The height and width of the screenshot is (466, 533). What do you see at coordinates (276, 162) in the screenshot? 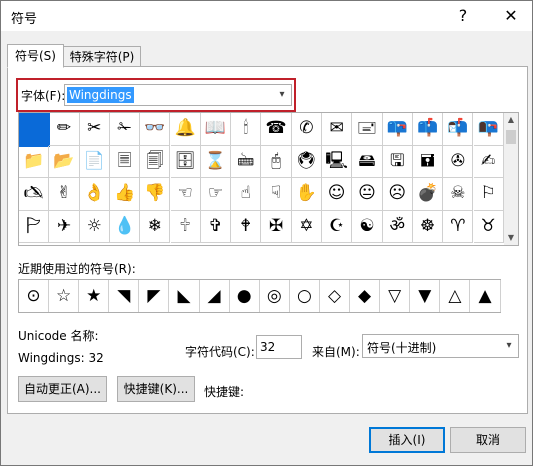
I see `symbol-cell: 🖰` at bounding box center [276, 162].